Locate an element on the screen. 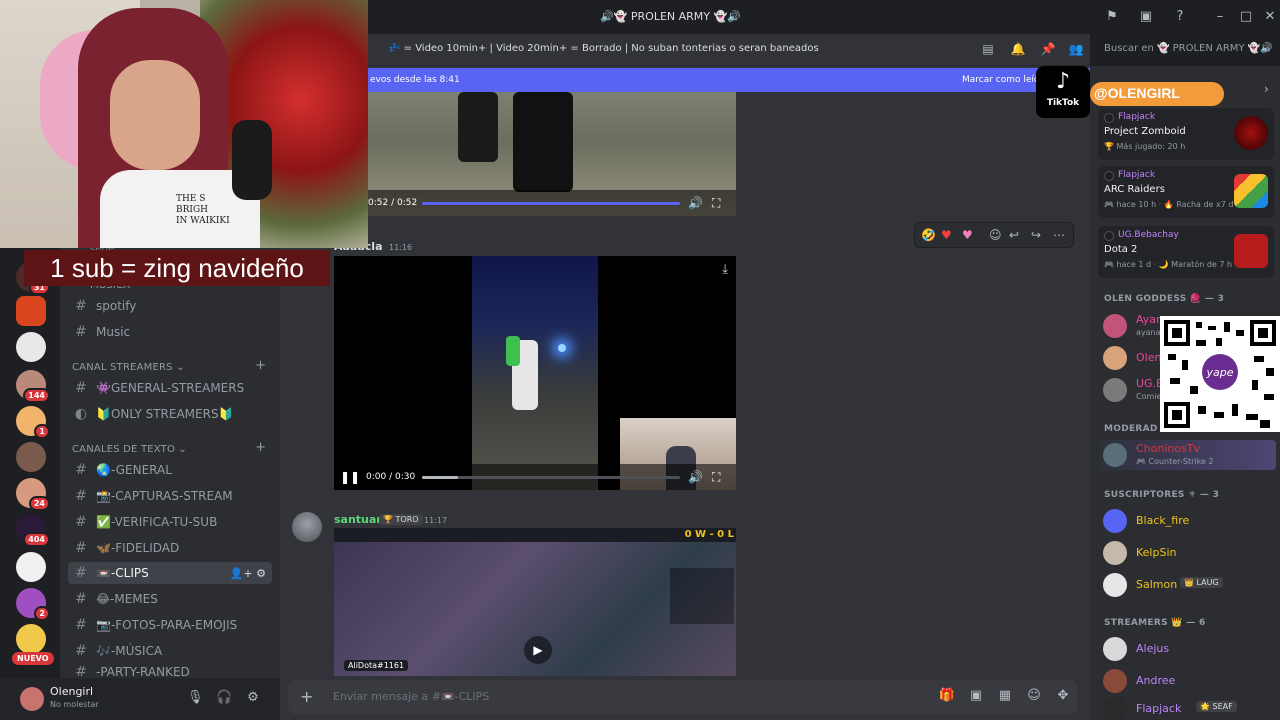 The height and width of the screenshot is (720, 1280). member-tag: 🌟 SEAF is located at coordinates (1216, 706).